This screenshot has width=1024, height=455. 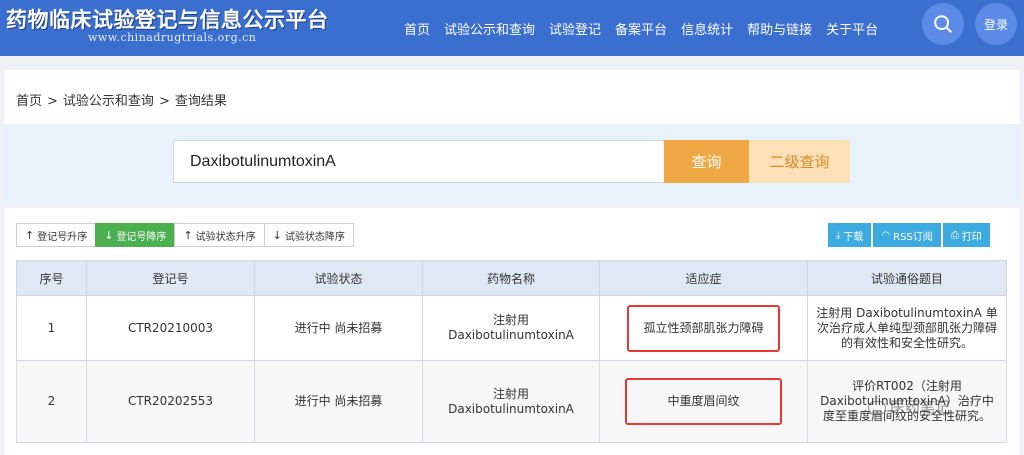 I want to click on nav-statistics: 信息统计, so click(x=707, y=28).